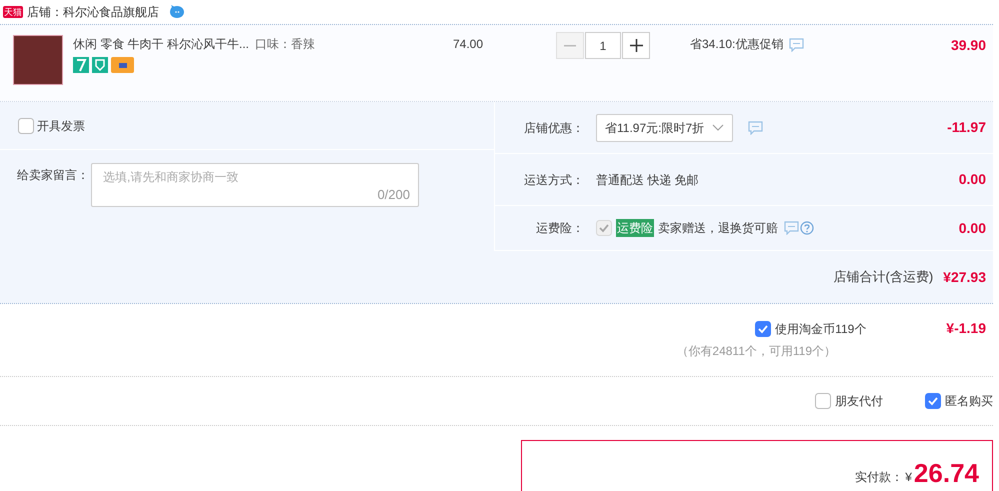 Image resolution: width=999 pixels, height=491 pixels. Describe the element at coordinates (964, 277) in the screenshot. I see `store-total-amount: ¥27.93` at that location.